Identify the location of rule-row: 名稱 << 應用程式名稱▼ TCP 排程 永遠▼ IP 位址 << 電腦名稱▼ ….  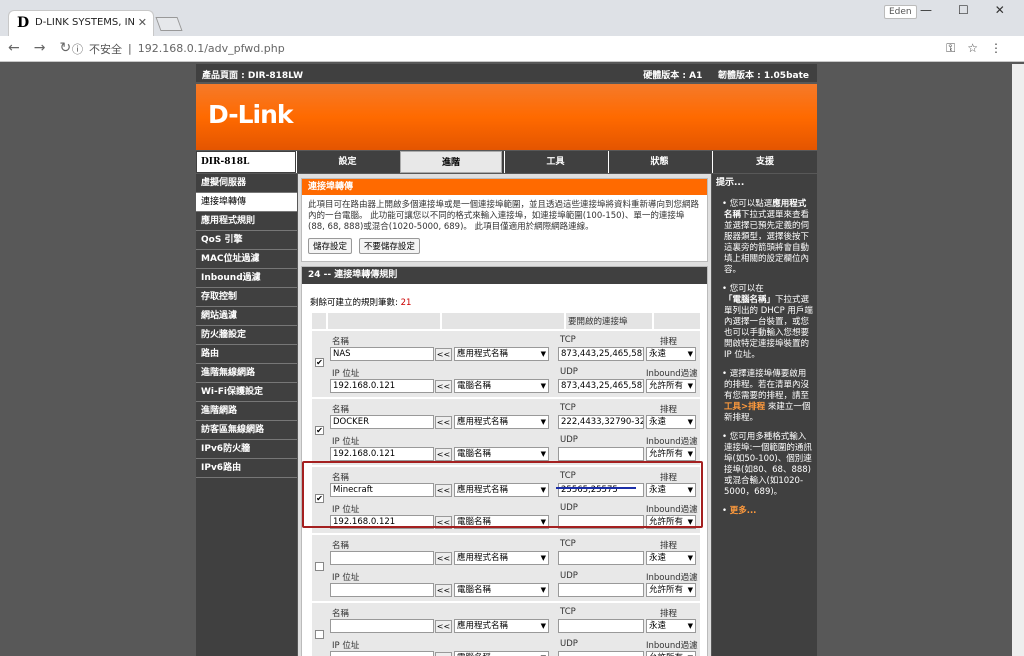
(506, 568).